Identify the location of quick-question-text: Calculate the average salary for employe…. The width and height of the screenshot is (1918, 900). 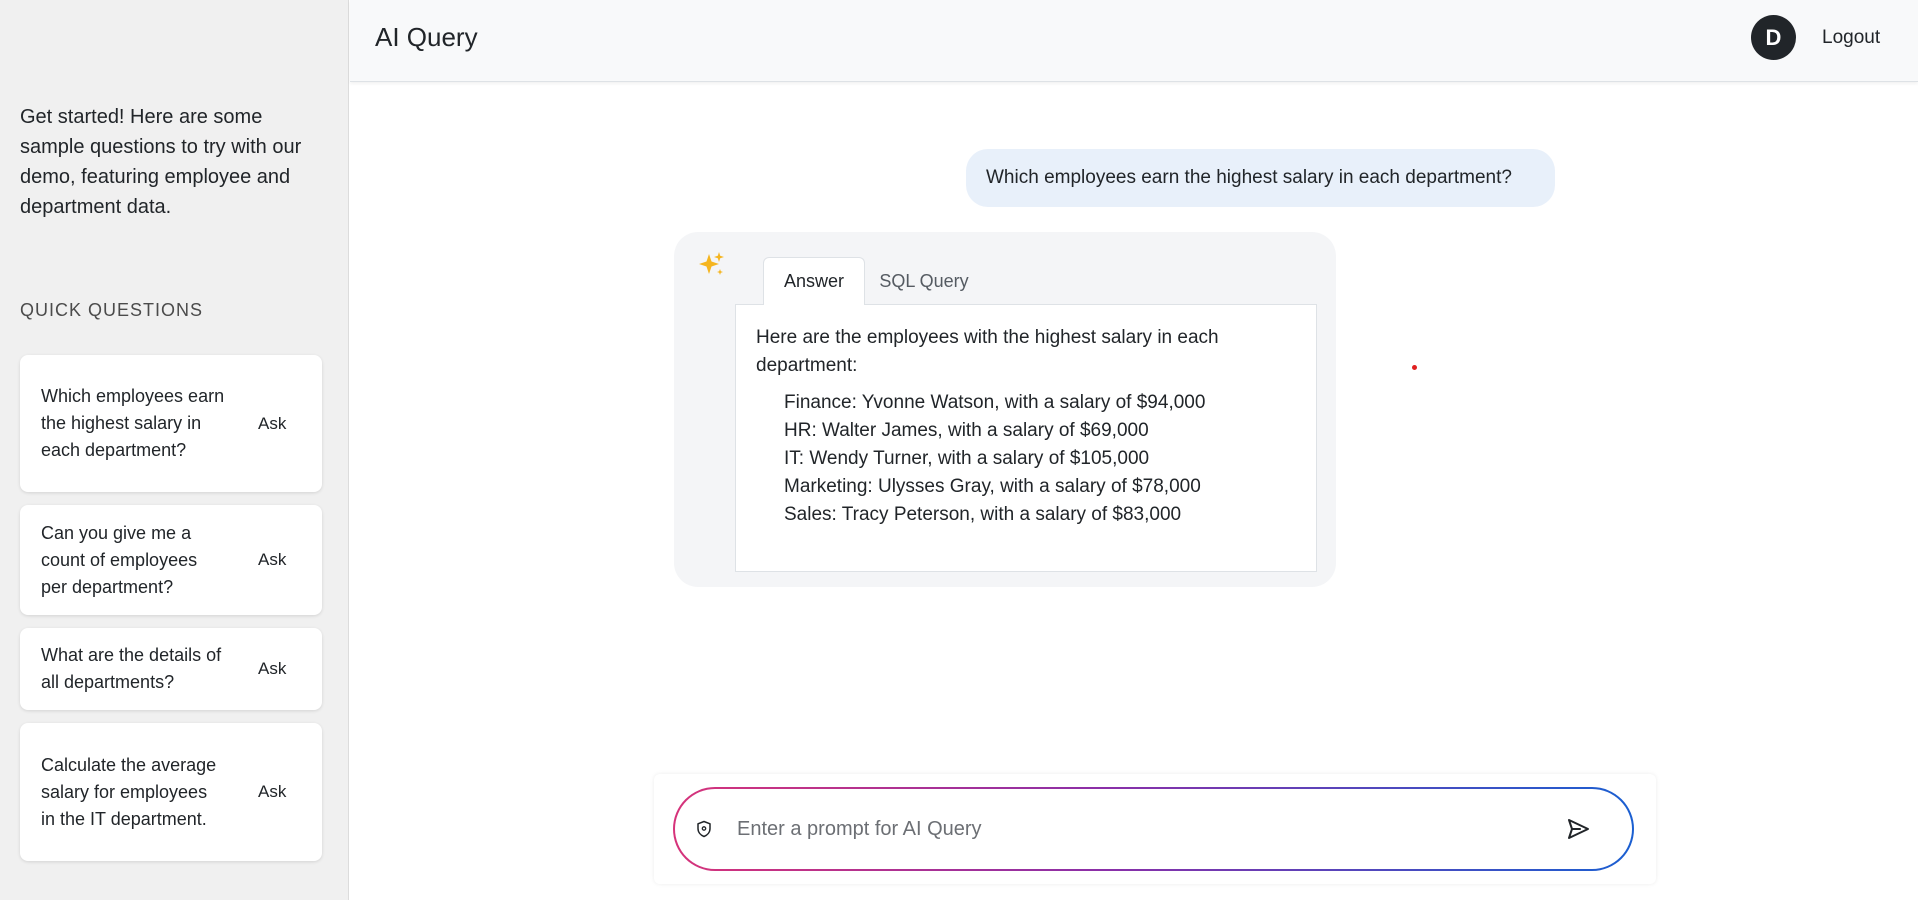
(129, 791).